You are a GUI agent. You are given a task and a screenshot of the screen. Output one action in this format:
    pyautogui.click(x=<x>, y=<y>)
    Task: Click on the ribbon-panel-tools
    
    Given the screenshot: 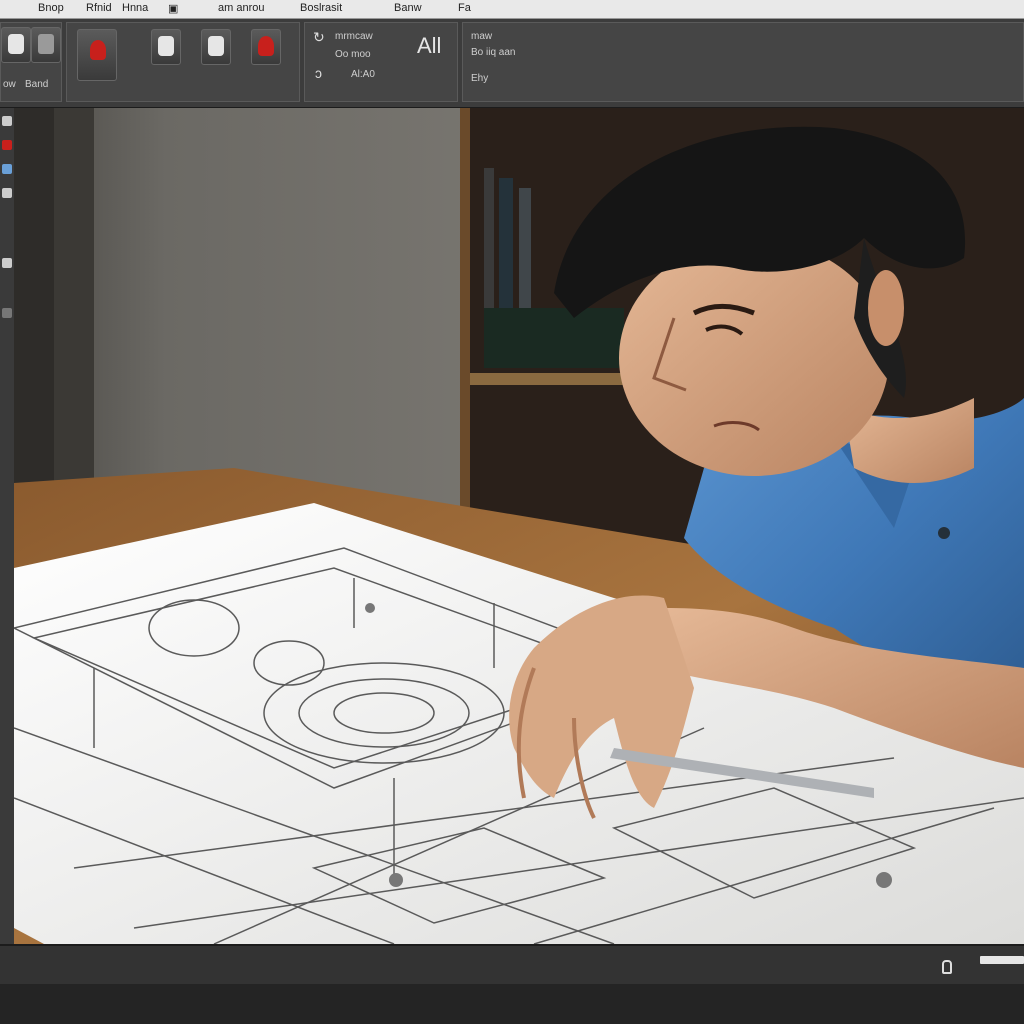 What is the action you would take?
    pyautogui.click(x=183, y=62)
    